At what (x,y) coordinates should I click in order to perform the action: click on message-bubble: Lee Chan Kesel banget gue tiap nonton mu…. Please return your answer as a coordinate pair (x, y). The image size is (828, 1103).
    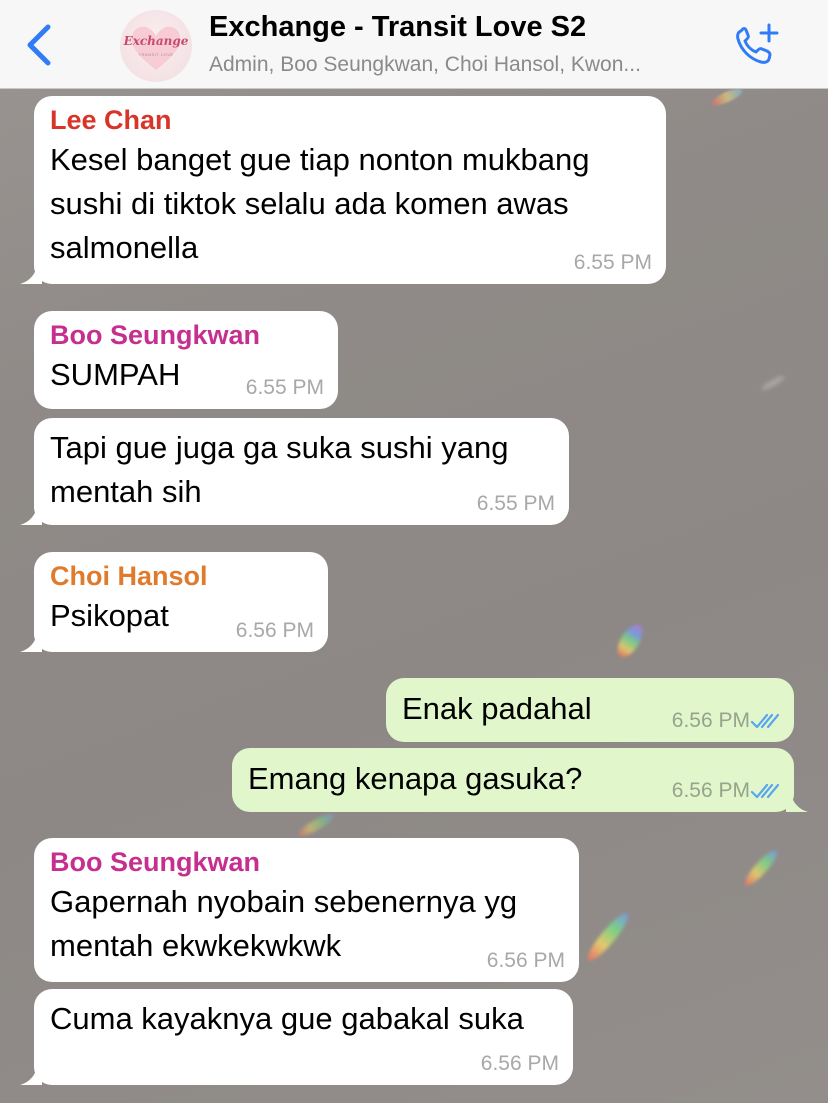
    Looking at the image, I should click on (343, 190).